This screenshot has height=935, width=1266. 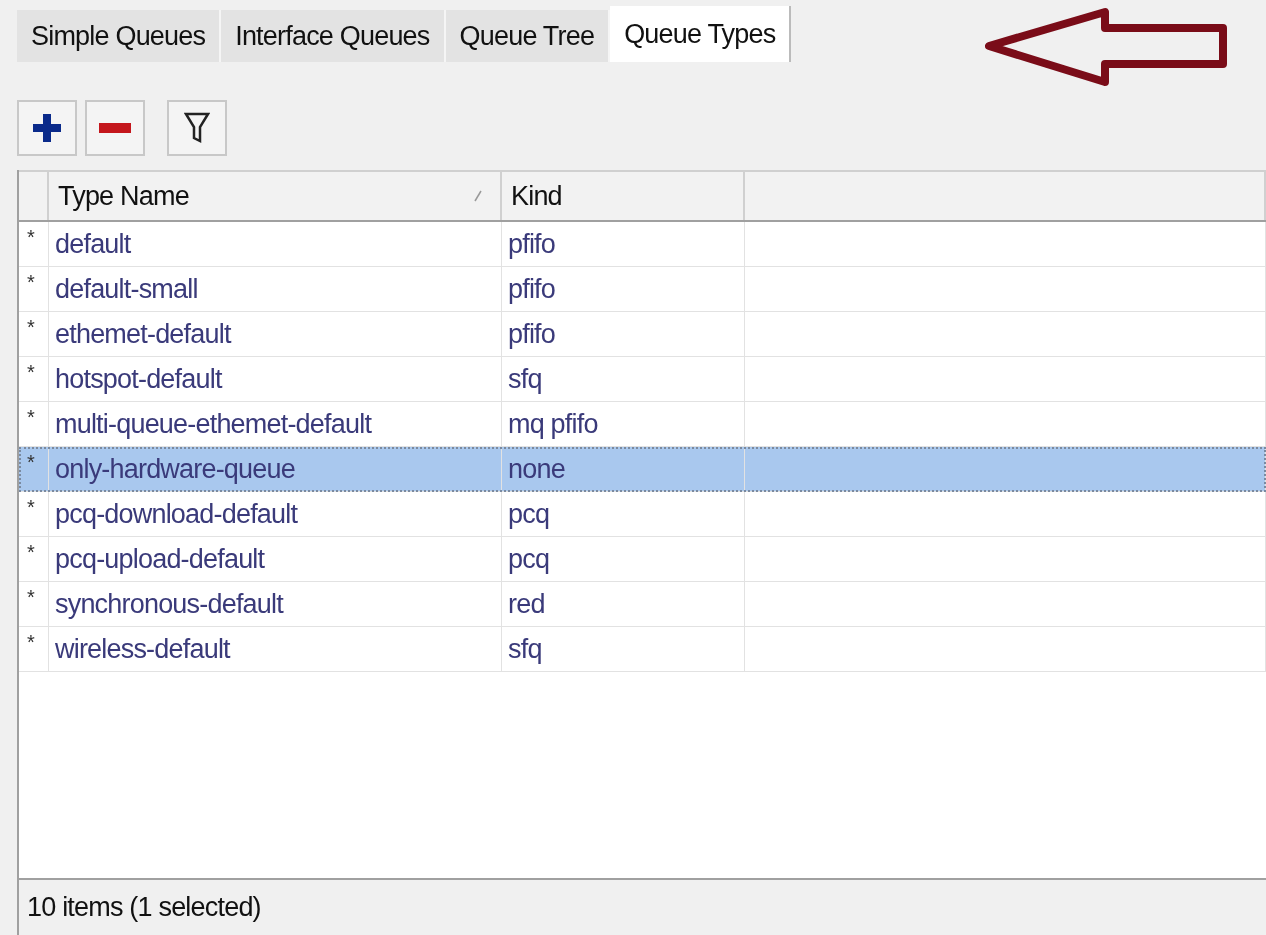 I want to click on filter-icon, so click(x=197, y=128).